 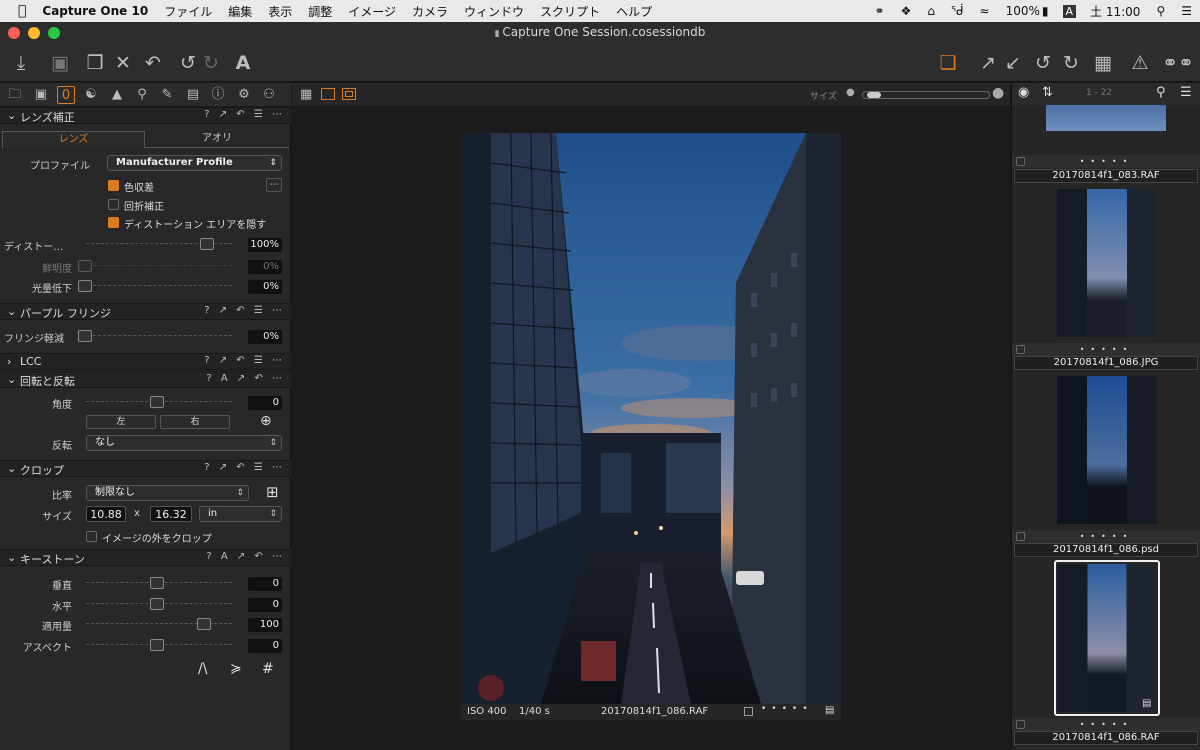 What do you see at coordinates (106, 514) in the screenshot?
I see `crop-width-input: 10.88` at bounding box center [106, 514].